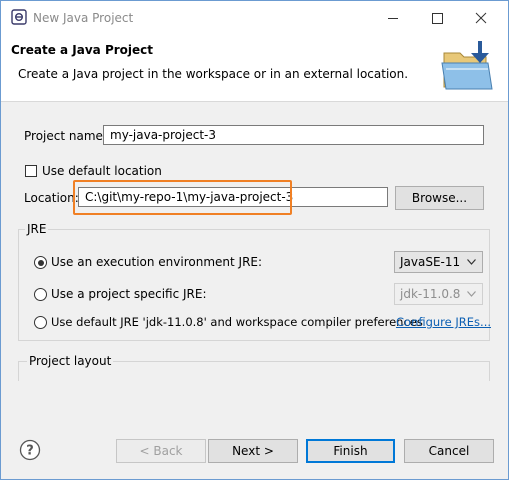 Image resolution: width=509 pixels, height=480 pixels. Describe the element at coordinates (82, 50) in the screenshot. I see `banner-title: Create a Java Project` at that location.